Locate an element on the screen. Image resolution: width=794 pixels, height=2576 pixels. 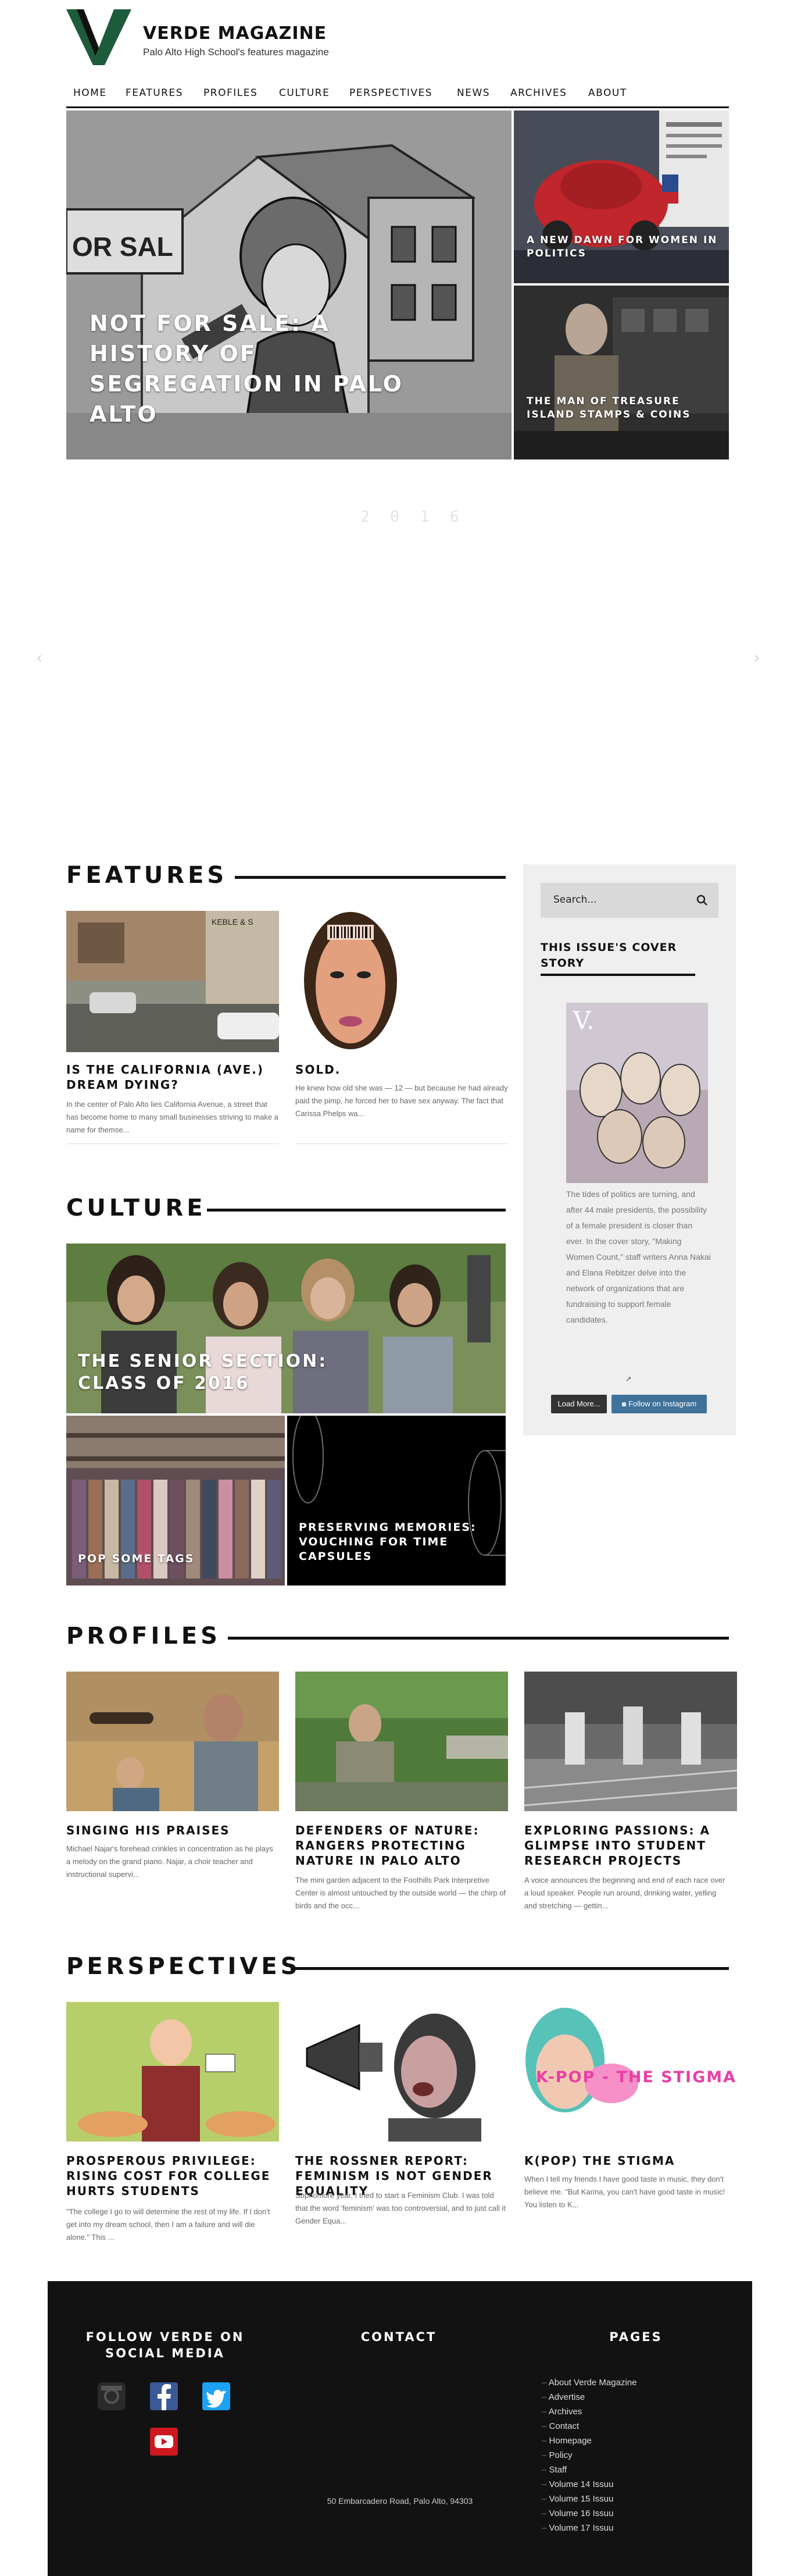
culture-rule is located at coordinates (357, 1210).